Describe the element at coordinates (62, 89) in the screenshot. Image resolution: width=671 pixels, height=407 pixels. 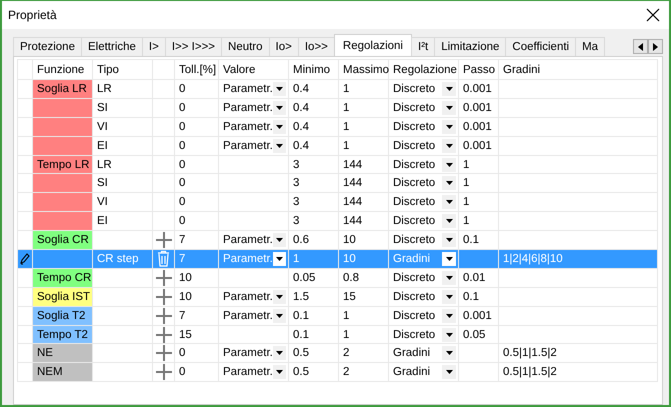
I see `function-cell: Soglia LR` at that location.